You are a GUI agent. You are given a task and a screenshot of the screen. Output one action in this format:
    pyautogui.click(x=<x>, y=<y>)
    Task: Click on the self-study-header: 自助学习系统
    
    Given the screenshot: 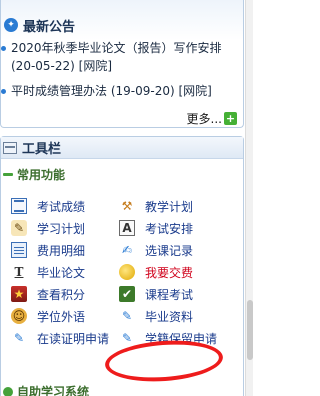 What is the action you would take?
    pyautogui.click(x=46, y=389)
    